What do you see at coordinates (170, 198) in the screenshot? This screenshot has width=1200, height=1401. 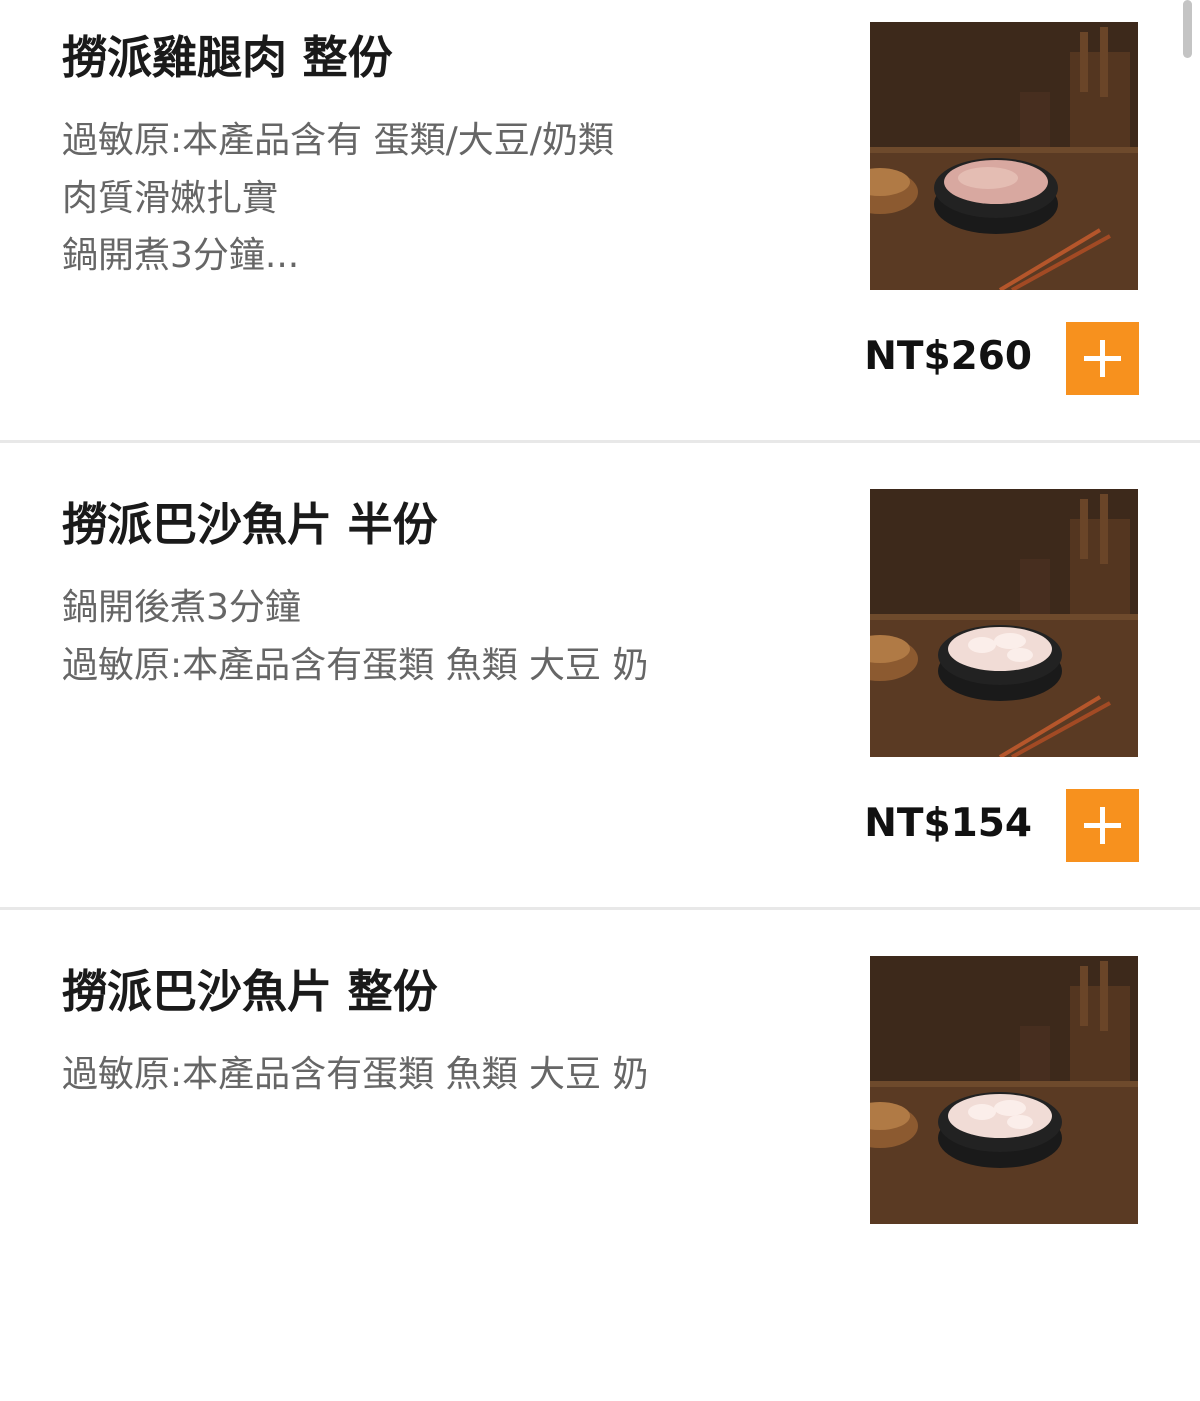 I see `item-description-line: 肉質滑嫩扎實` at bounding box center [170, 198].